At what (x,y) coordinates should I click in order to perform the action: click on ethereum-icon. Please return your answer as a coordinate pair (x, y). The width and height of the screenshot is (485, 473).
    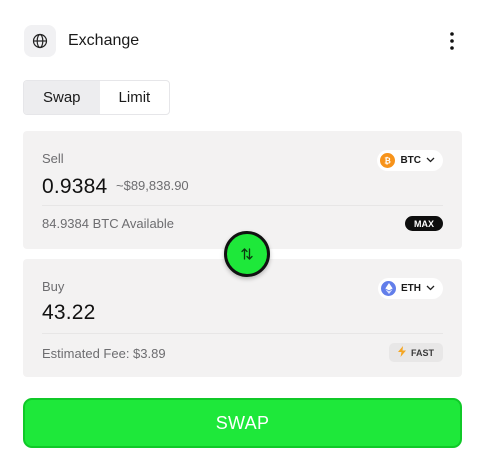
    Looking at the image, I should click on (388, 288).